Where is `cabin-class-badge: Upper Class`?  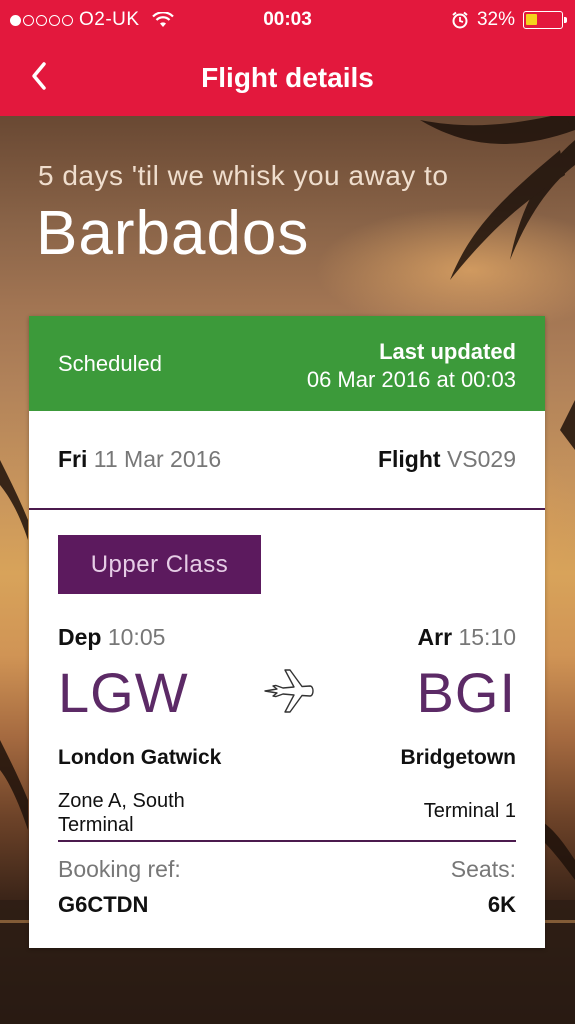
cabin-class-badge: Upper Class is located at coordinates (159, 564).